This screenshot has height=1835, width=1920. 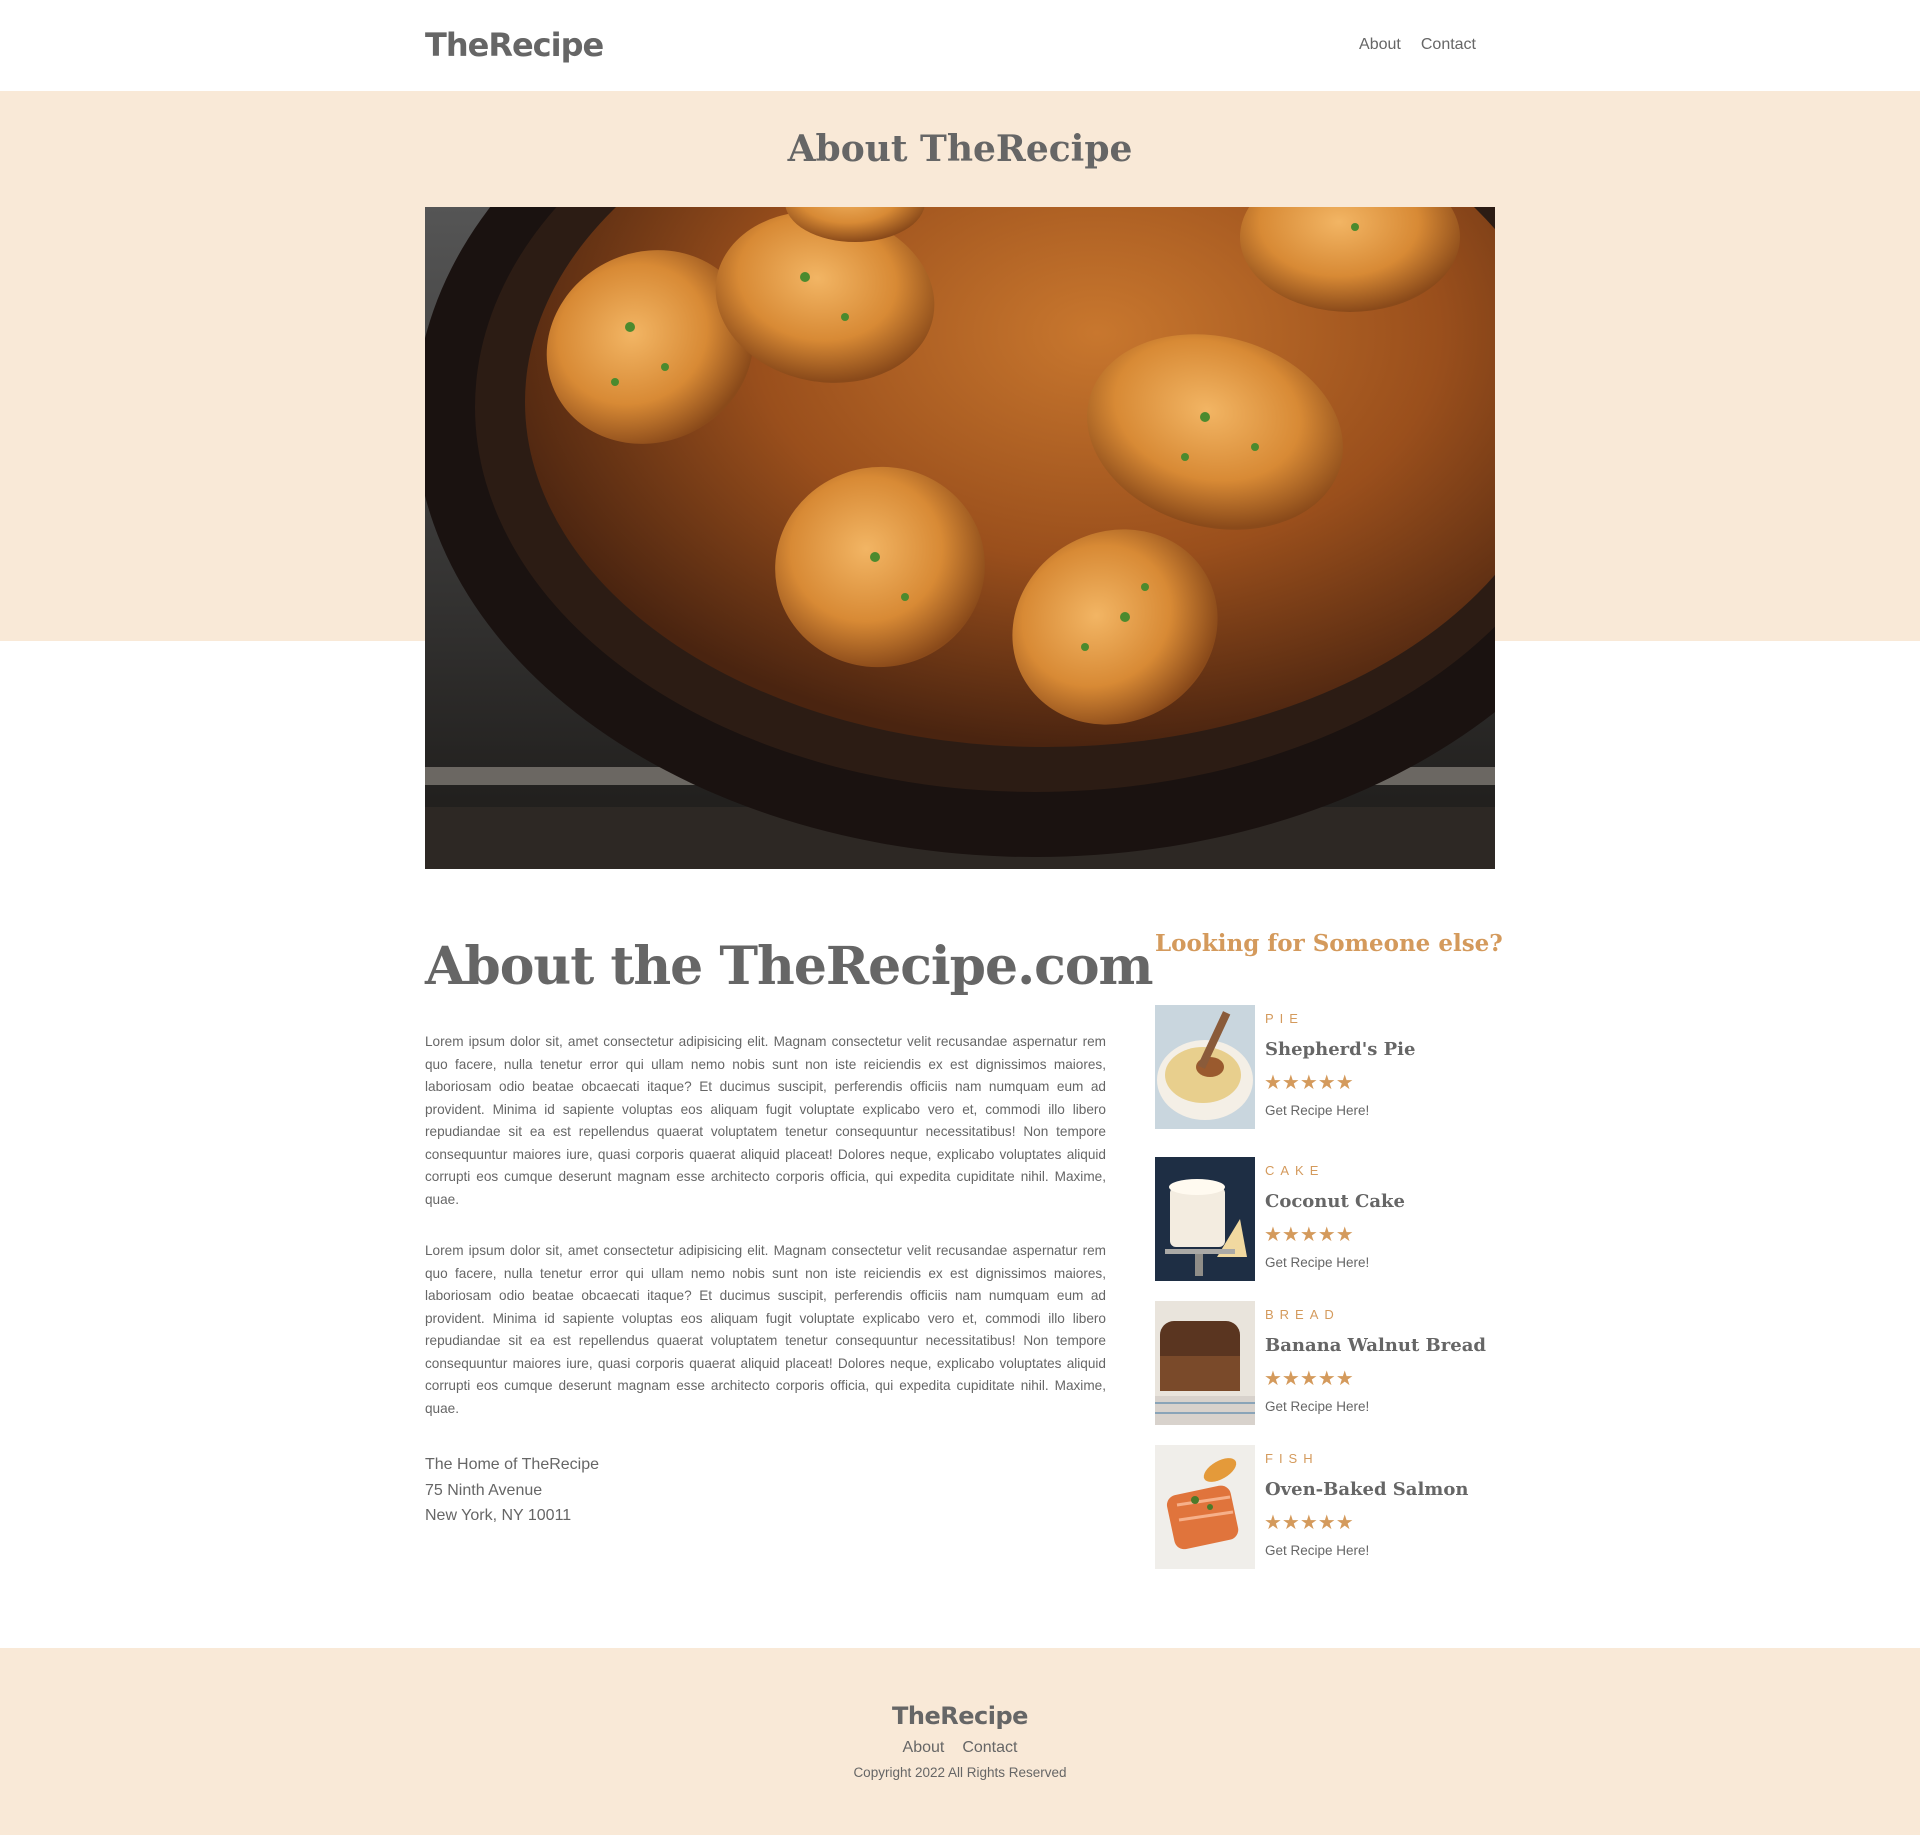 I want to click on copyright-text: Copyright 2022 All Rights Reserved, so click(x=960, y=1772).